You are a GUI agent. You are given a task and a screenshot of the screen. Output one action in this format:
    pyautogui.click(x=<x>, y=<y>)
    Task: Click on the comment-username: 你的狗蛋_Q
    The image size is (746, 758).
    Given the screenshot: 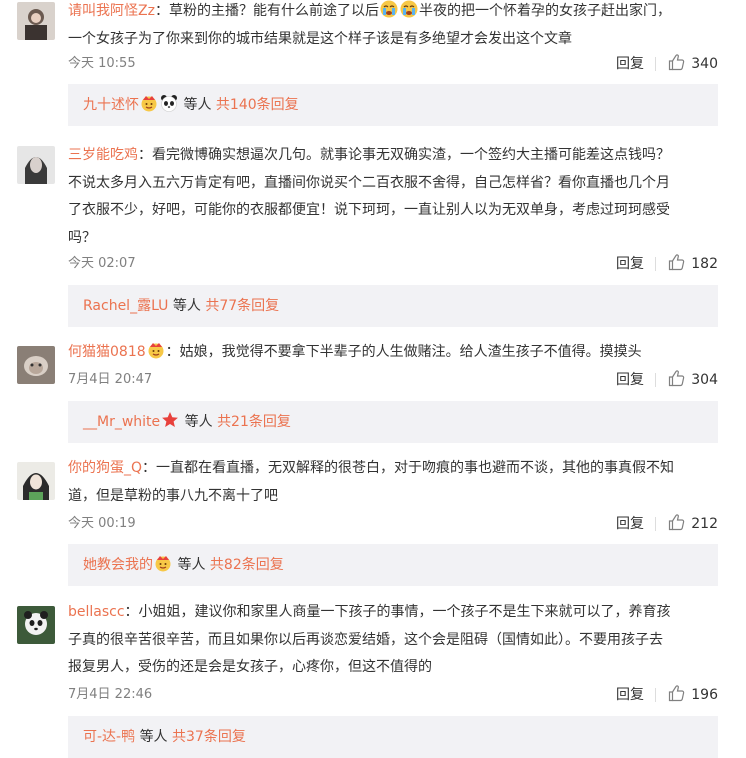 What is the action you would take?
    pyautogui.click(x=105, y=468)
    